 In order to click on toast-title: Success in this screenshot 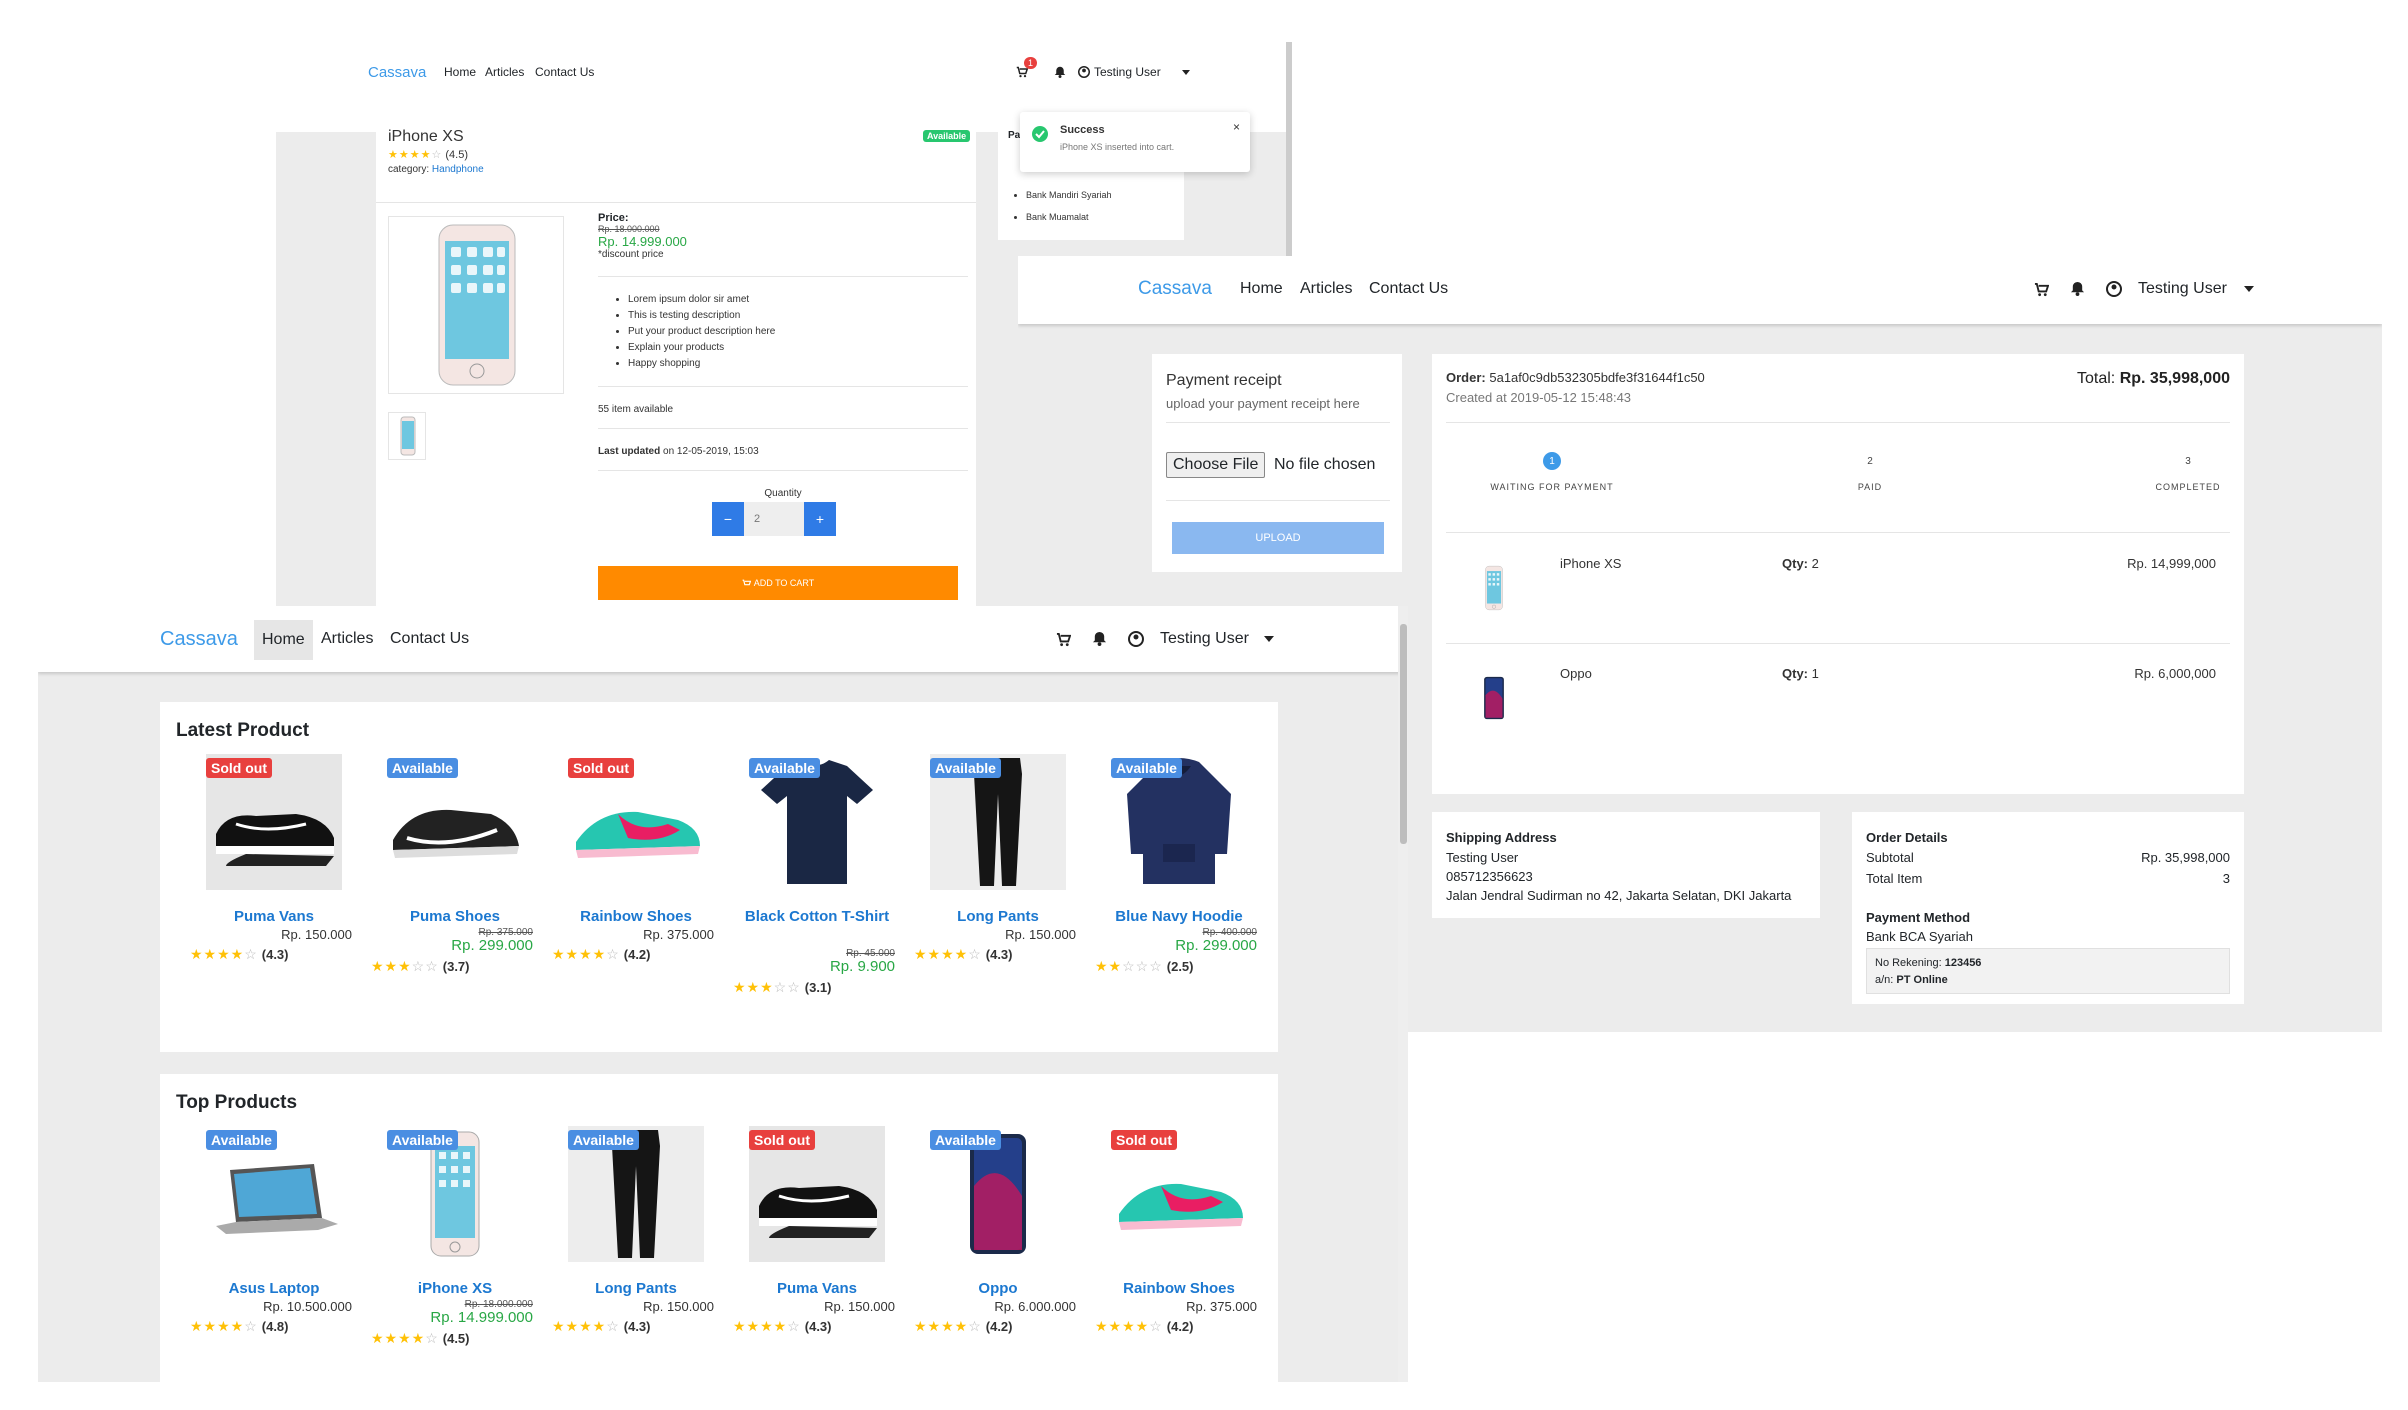, I will do `click(1082, 130)`.